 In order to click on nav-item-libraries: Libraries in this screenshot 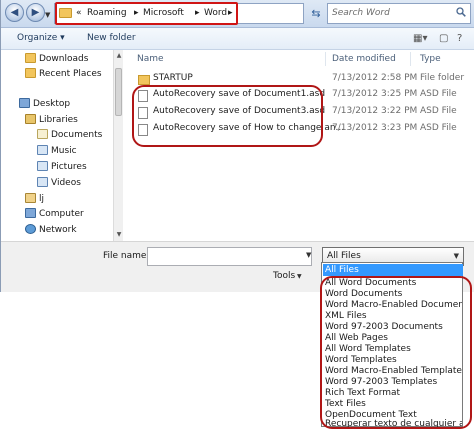, I will do `click(51, 120)`.